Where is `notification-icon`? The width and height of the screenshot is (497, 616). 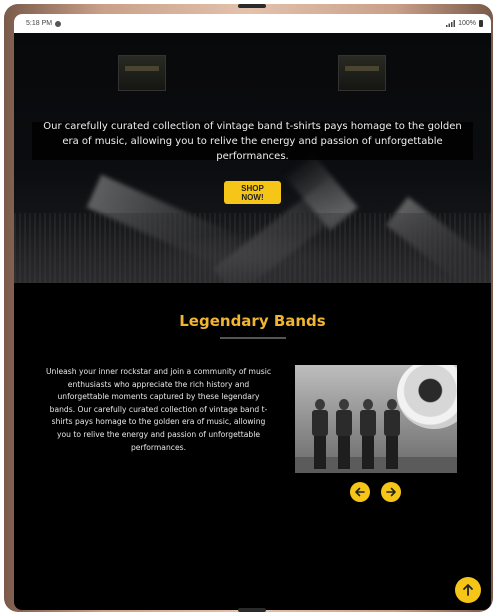
notification-icon is located at coordinates (58, 23).